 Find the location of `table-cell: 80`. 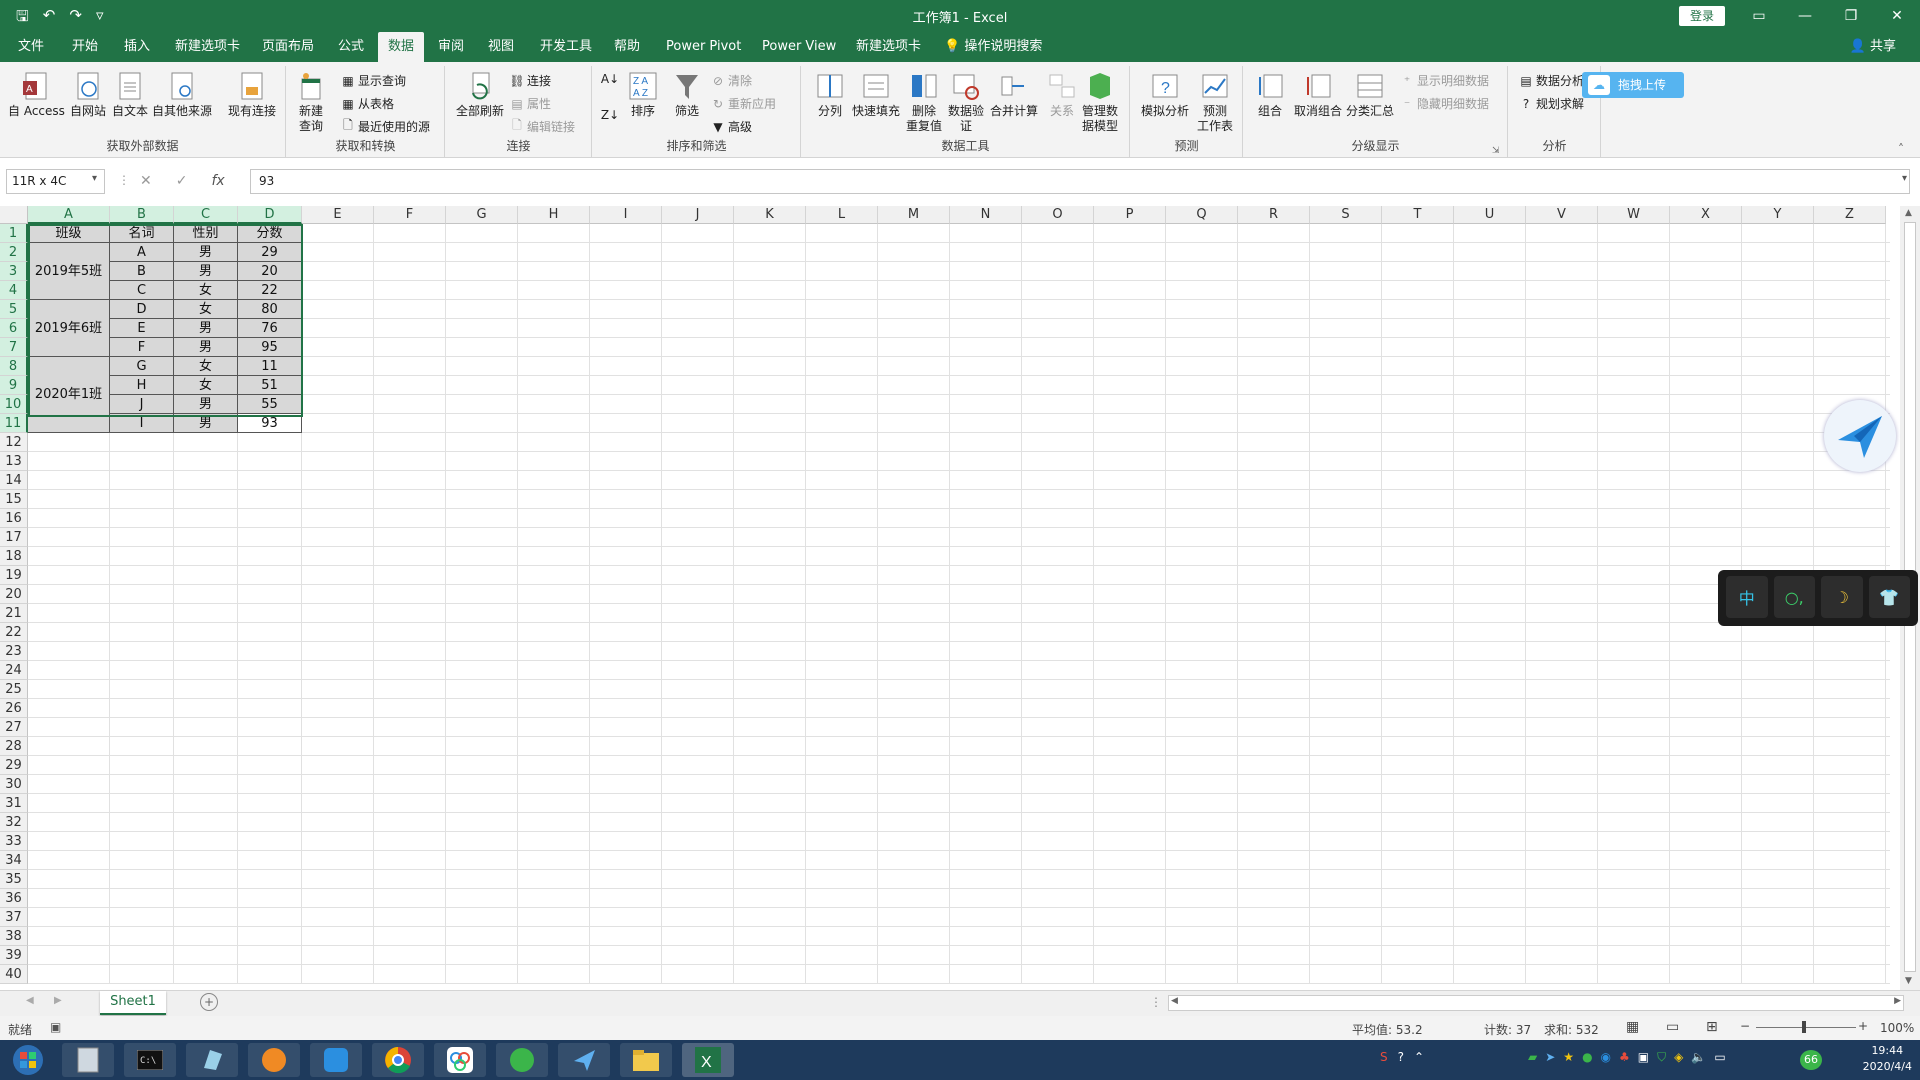

table-cell: 80 is located at coordinates (270, 309).